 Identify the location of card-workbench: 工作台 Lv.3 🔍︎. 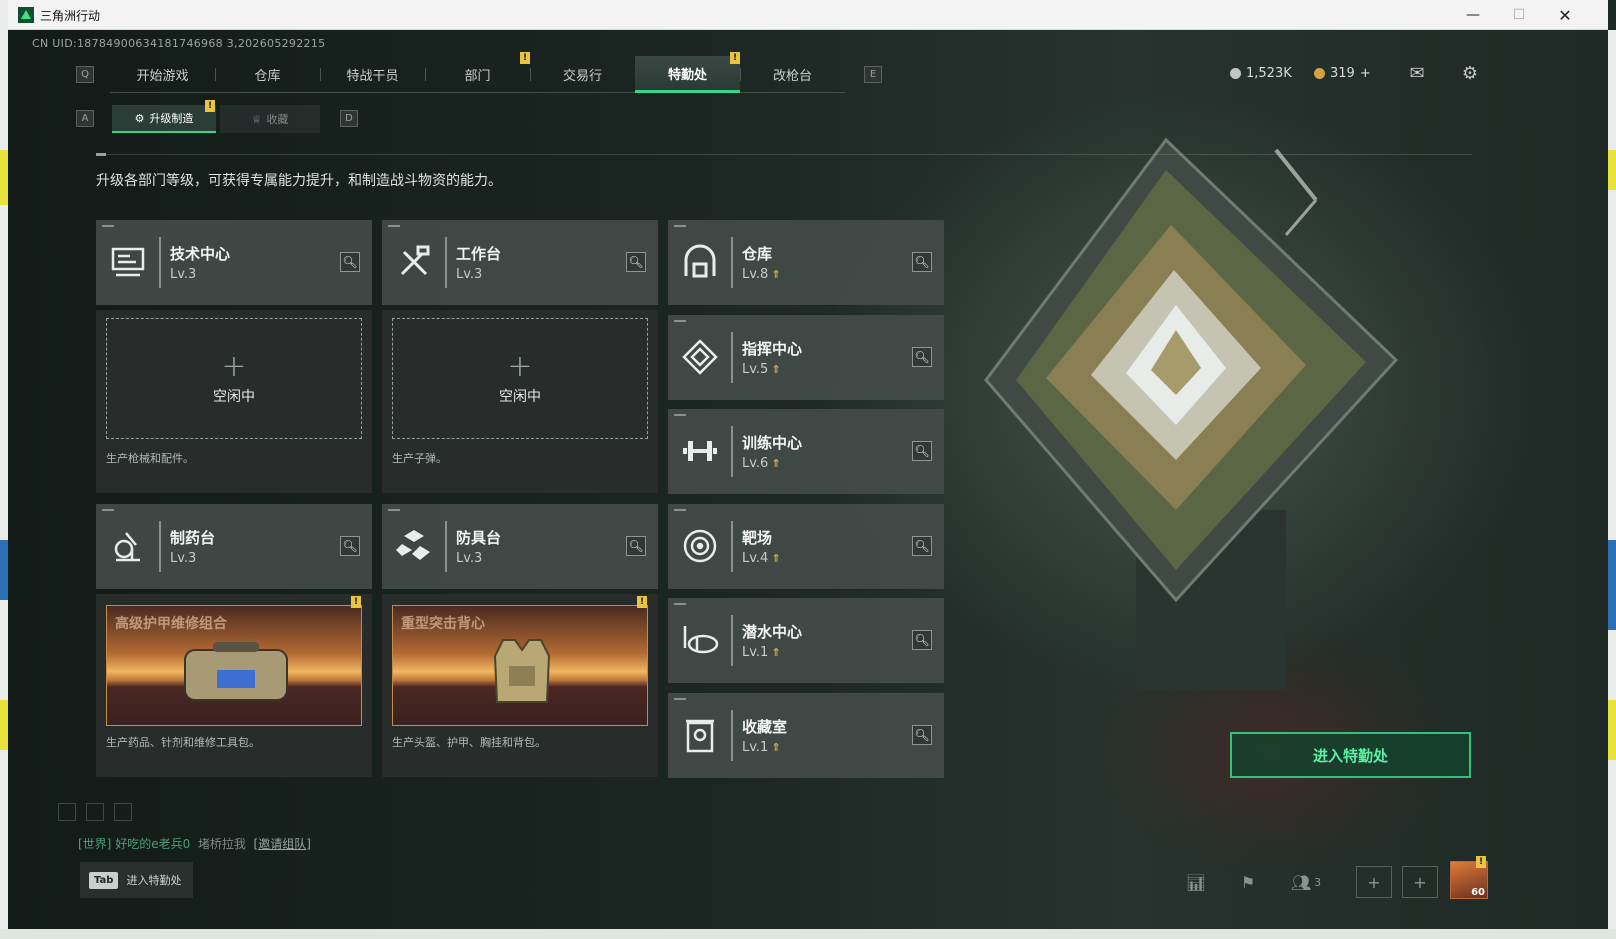
(520, 262).